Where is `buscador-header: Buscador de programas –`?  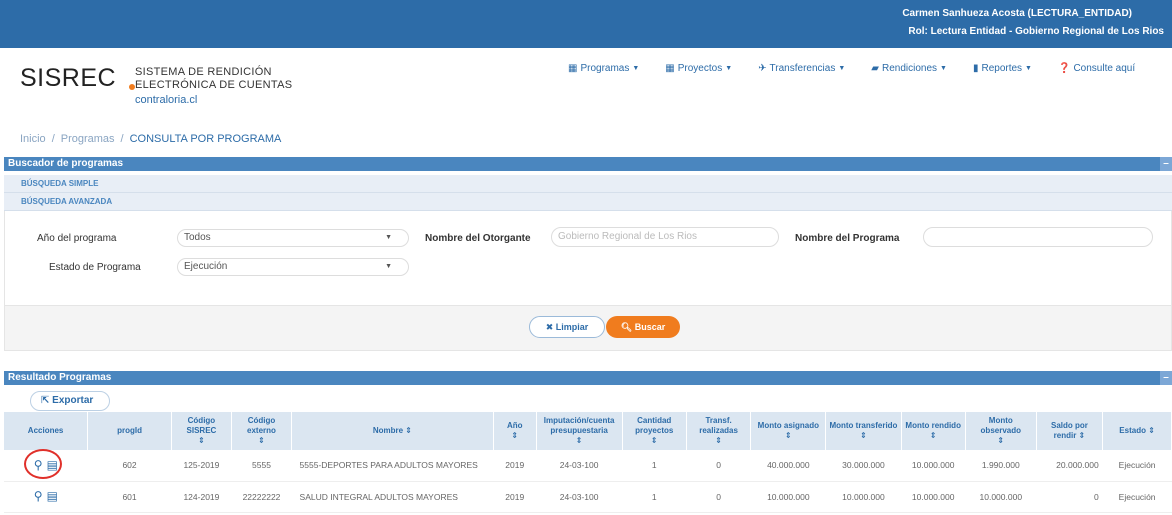 buscador-header: Buscador de programas – is located at coordinates (588, 164).